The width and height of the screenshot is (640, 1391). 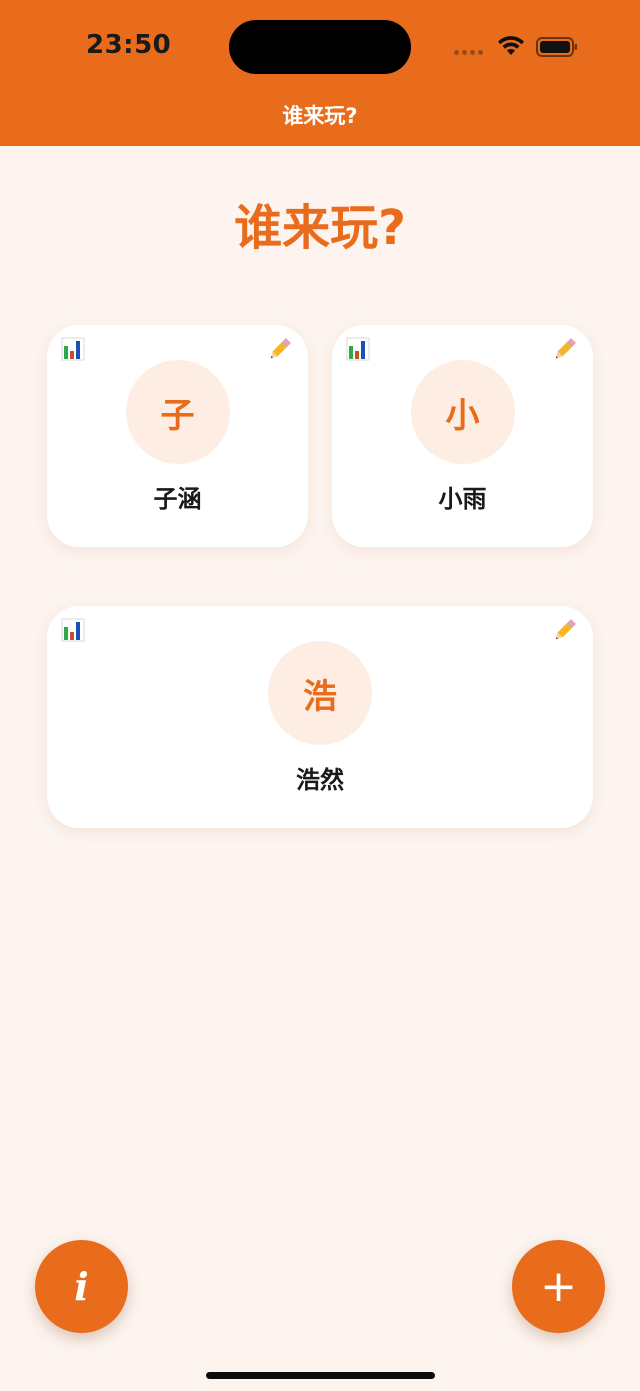 I want to click on wifi-icon, so click(x=511, y=45).